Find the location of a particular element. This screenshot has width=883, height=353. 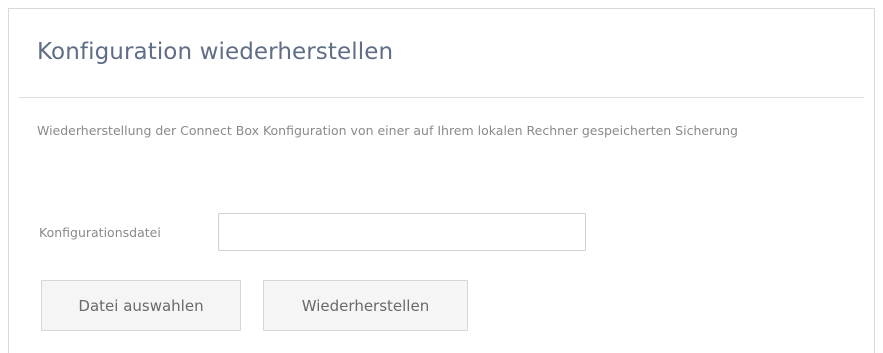

configuration-file-field is located at coordinates (402, 232).